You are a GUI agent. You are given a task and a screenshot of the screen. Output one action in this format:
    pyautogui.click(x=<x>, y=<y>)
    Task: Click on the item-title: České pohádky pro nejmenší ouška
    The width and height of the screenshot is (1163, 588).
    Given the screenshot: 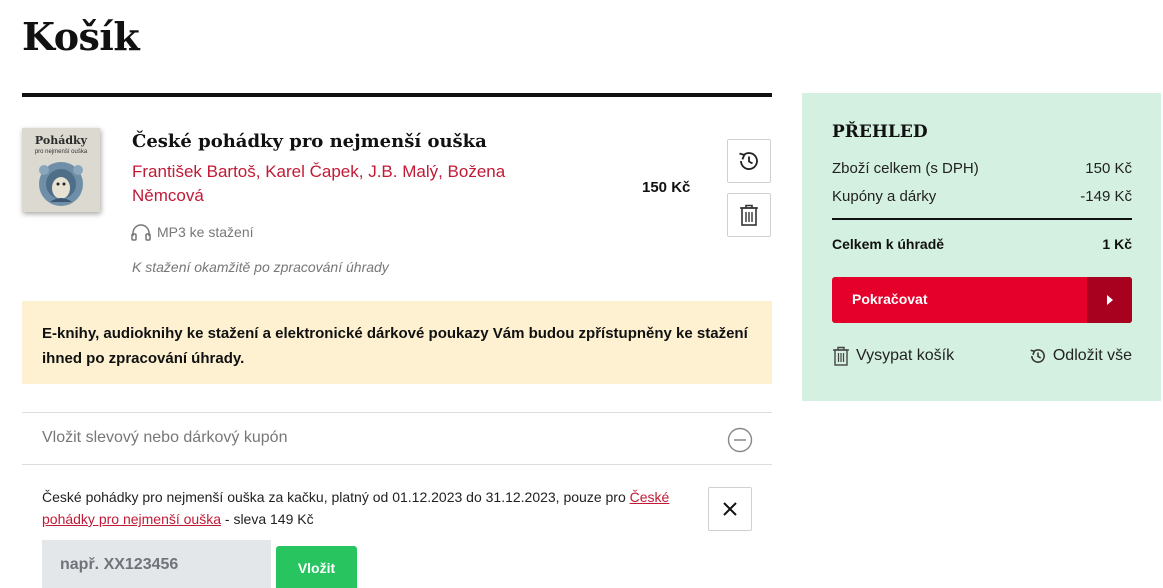 What is the action you would take?
    pyautogui.click(x=309, y=141)
    